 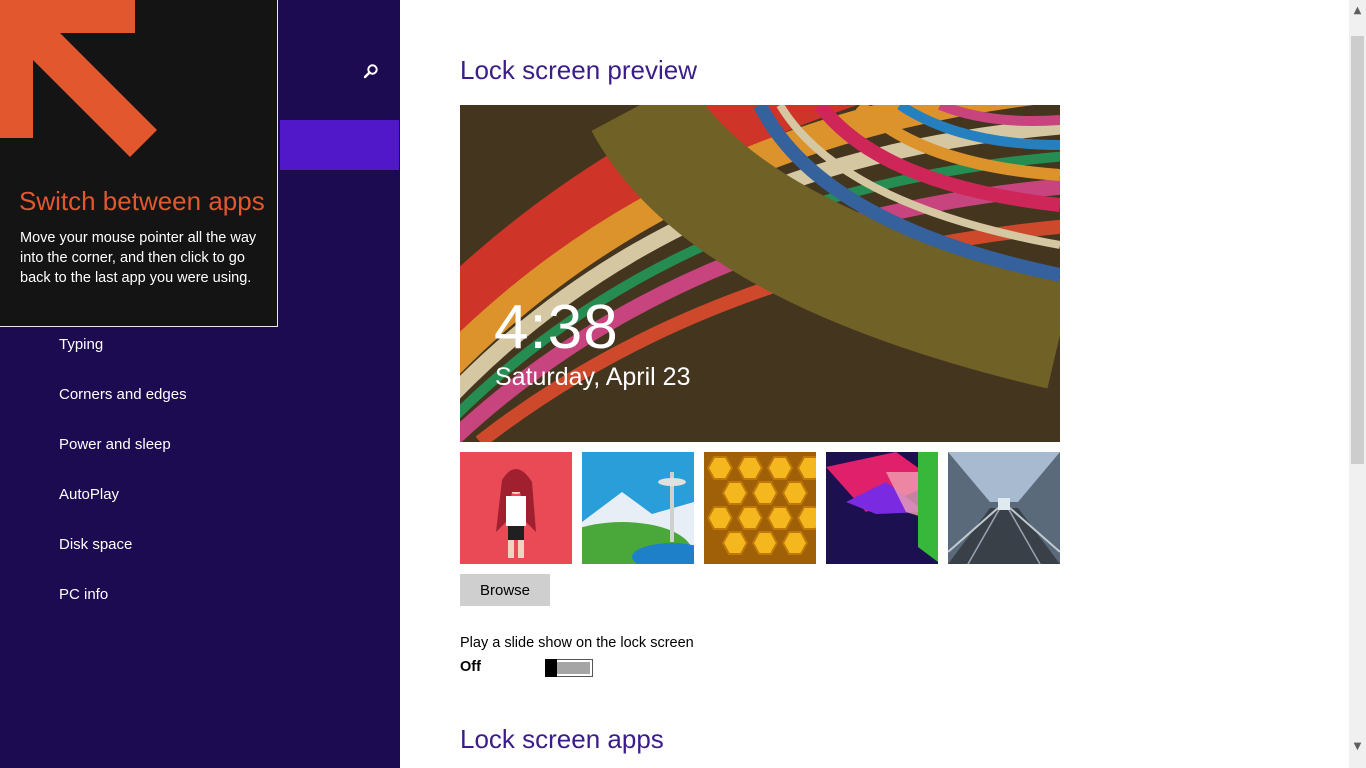 What do you see at coordinates (142, 201) in the screenshot?
I see `tip-title: Switch between apps` at bounding box center [142, 201].